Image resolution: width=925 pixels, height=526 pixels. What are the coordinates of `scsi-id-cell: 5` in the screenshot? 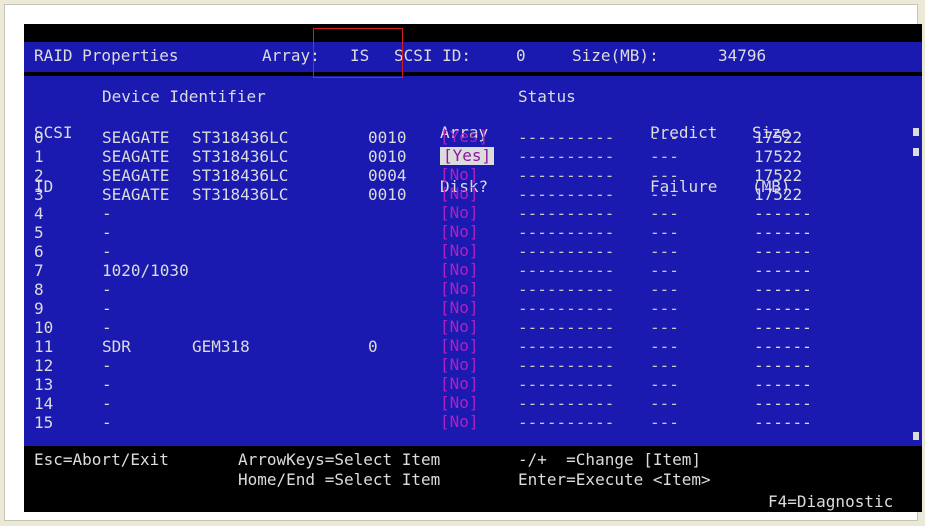 It's located at (39, 232).